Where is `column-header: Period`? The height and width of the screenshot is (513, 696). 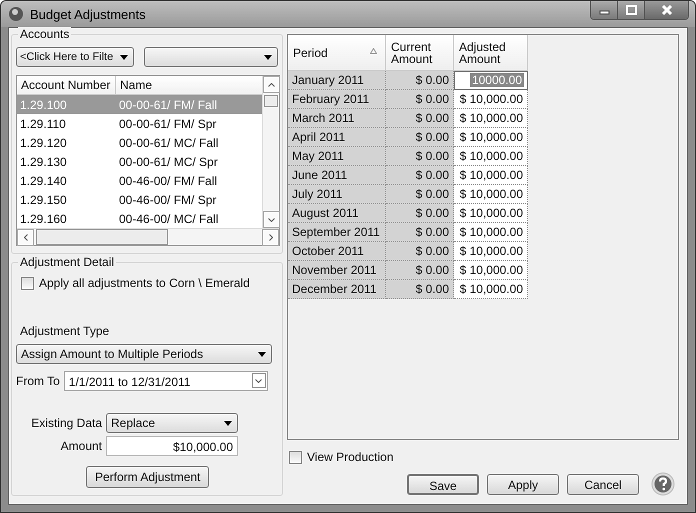 column-header: Period is located at coordinates (337, 53).